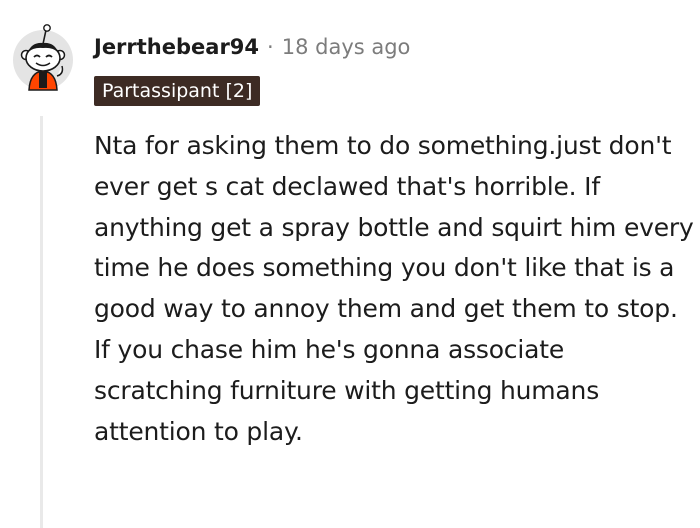  I want to click on thread-collapse-line, so click(41, 322).